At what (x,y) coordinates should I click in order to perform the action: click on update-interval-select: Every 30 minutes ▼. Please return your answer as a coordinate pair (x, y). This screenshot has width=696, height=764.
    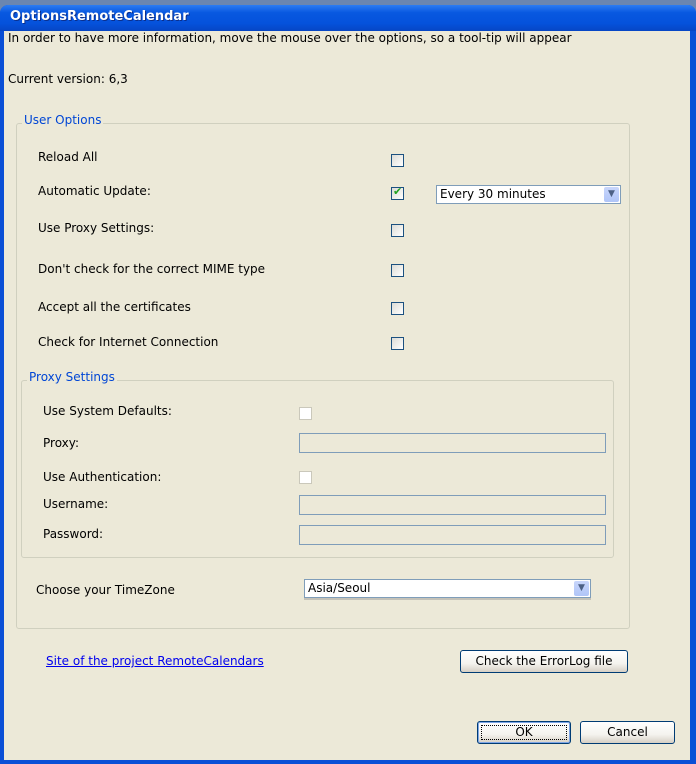
    Looking at the image, I should click on (528, 194).